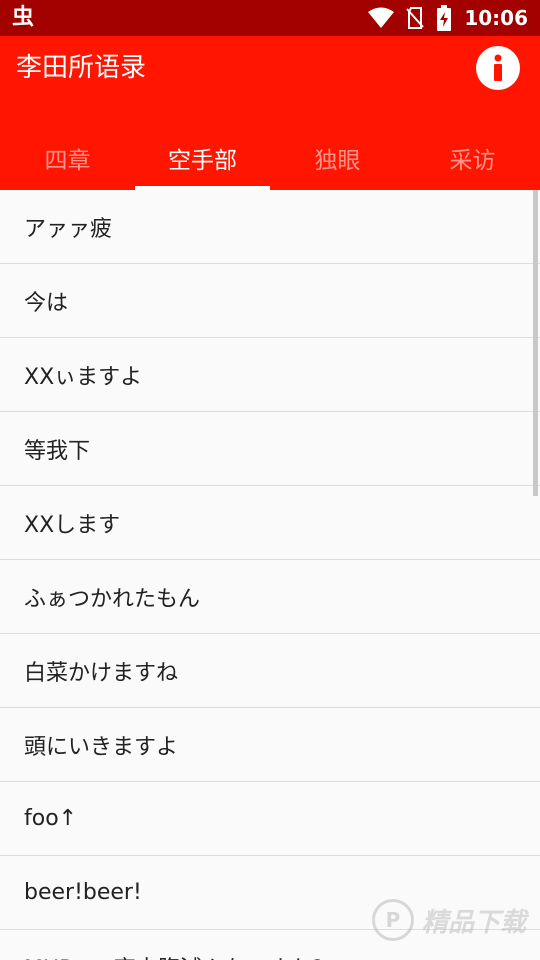 Image resolution: width=540 pixels, height=960 pixels. What do you see at coordinates (81, 68) in the screenshot?
I see `app-title: 李田所语录` at bounding box center [81, 68].